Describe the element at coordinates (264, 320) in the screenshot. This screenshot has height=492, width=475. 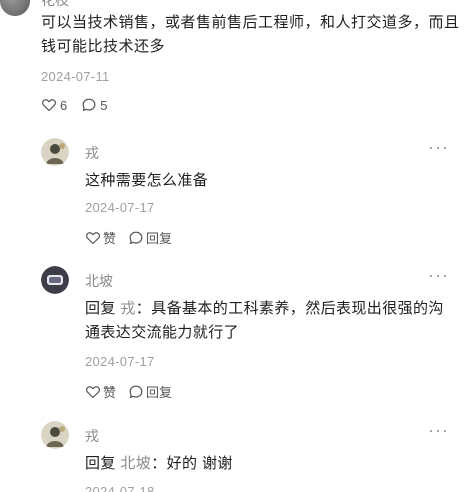
I see `reply-body: ：具备基本的工科素养，然后表现出很强的沟通表达交流能力就行了` at that location.